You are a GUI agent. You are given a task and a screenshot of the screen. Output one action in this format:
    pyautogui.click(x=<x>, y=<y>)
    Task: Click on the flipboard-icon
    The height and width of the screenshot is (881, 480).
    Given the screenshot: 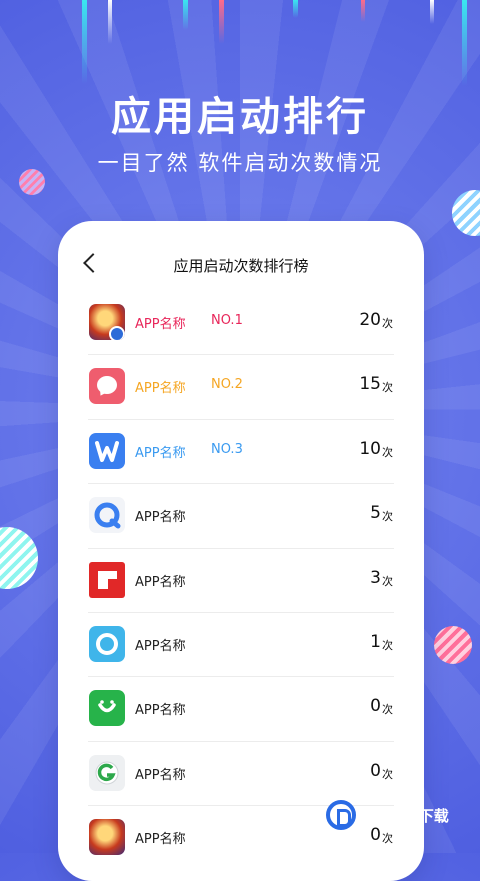 What is the action you would take?
    pyautogui.click(x=107, y=579)
    